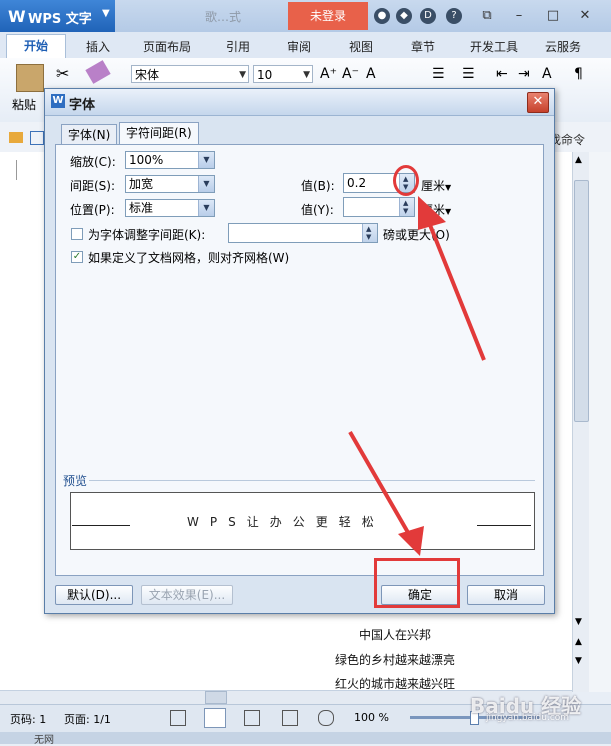 The height and width of the screenshot is (746, 611). What do you see at coordinates (428, 16) in the screenshot?
I see `share-icon: D` at bounding box center [428, 16].